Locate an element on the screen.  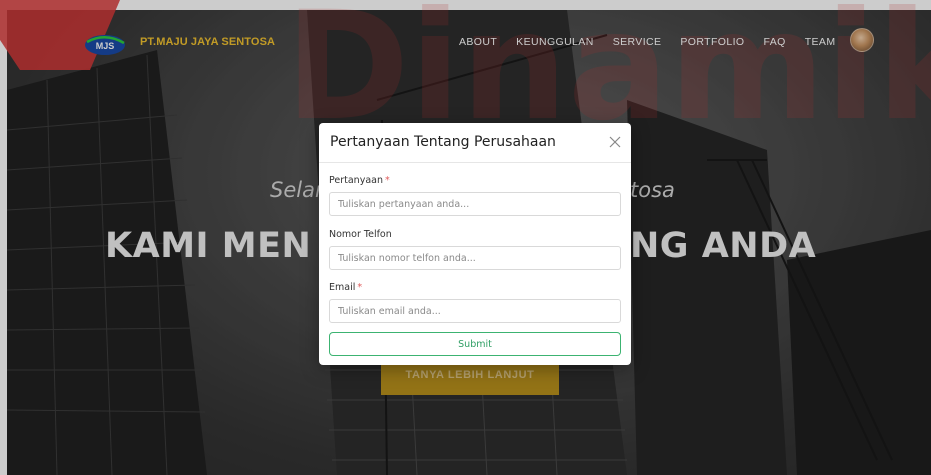
phone-label: Nomor Telfon is located at coordinates (360, 234).